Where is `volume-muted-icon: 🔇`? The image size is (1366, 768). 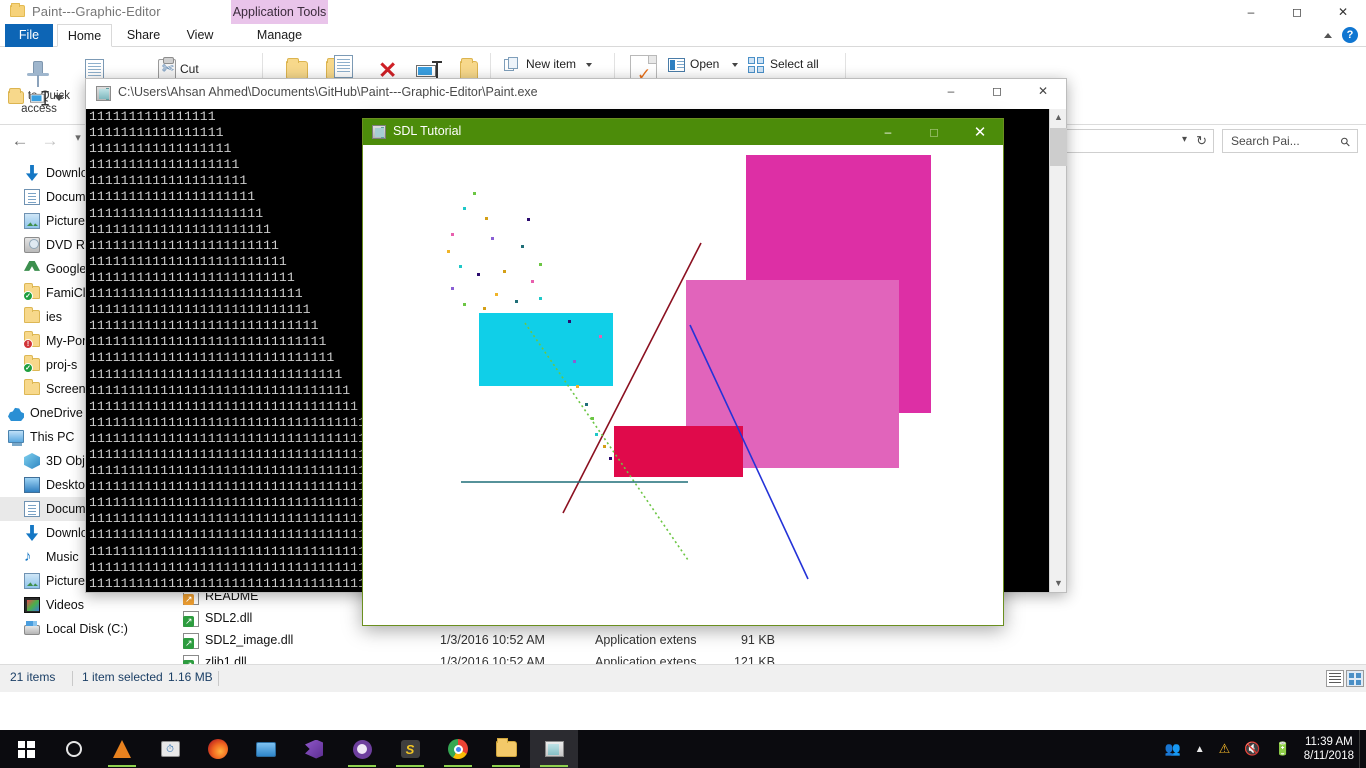 volume-muted-icon: 🔇 is located at coordinates (1252, 749).